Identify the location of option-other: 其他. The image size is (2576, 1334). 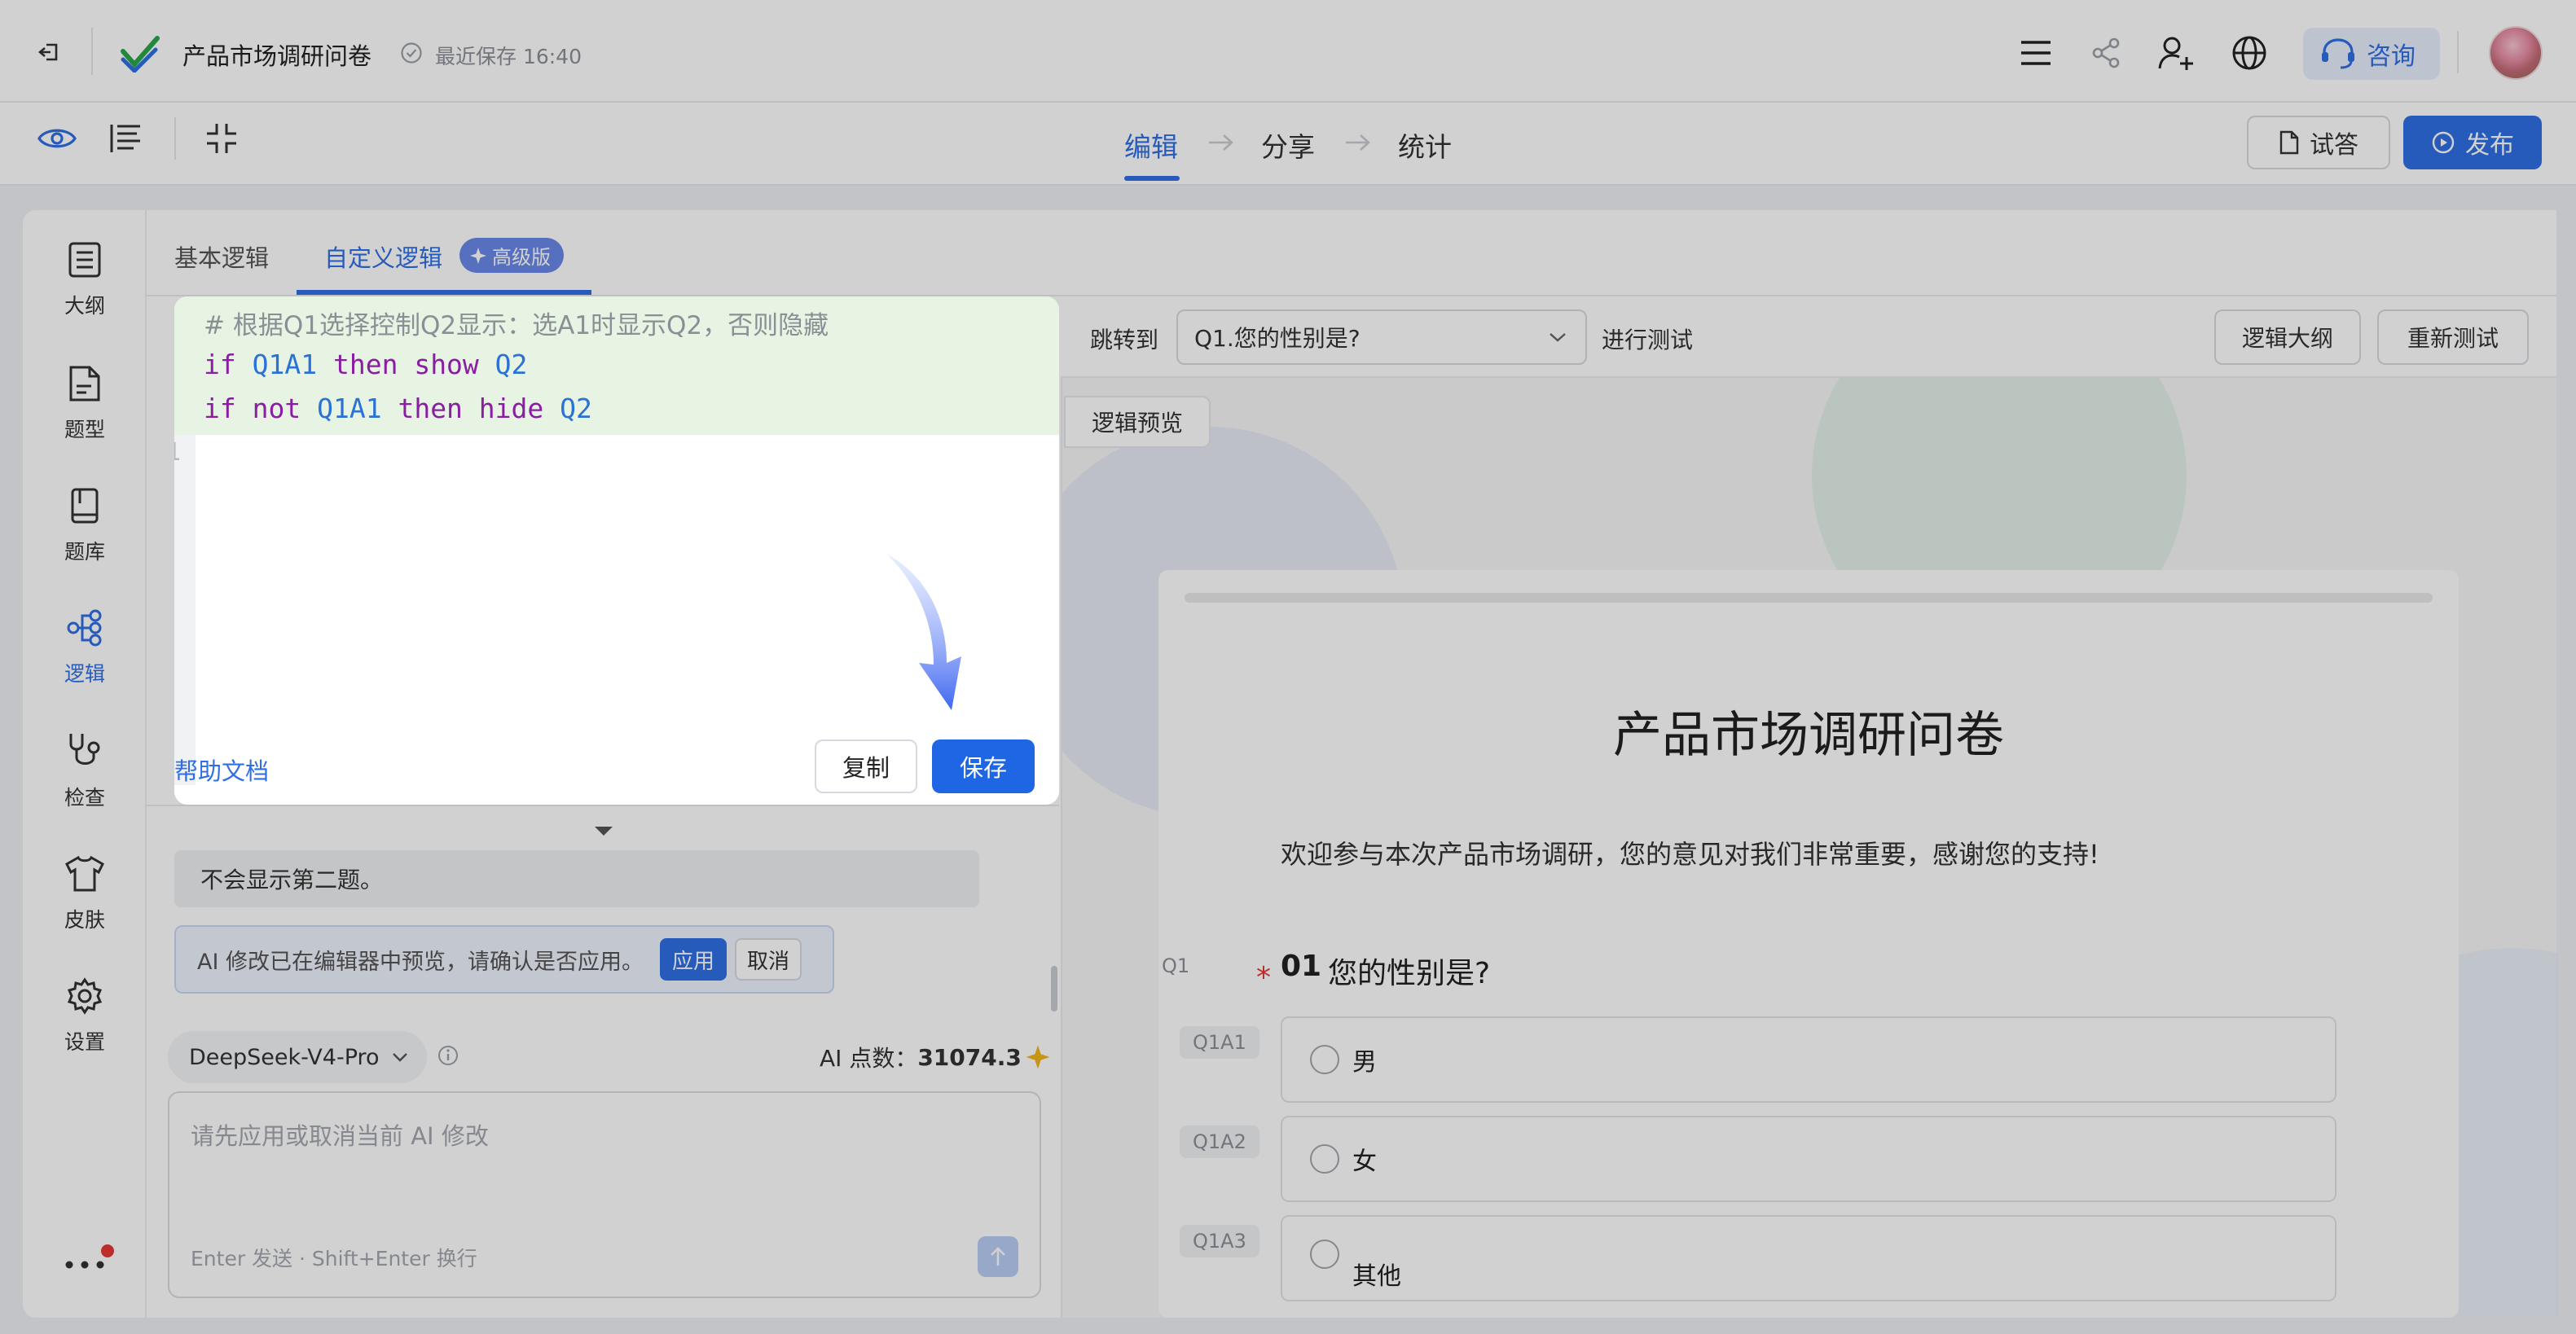
(1808, 1258).